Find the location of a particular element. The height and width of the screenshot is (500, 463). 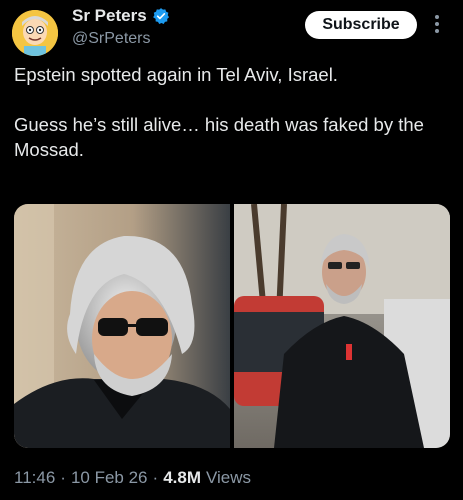

author-handle: @SrPeters is located at coordinates (111, 39).